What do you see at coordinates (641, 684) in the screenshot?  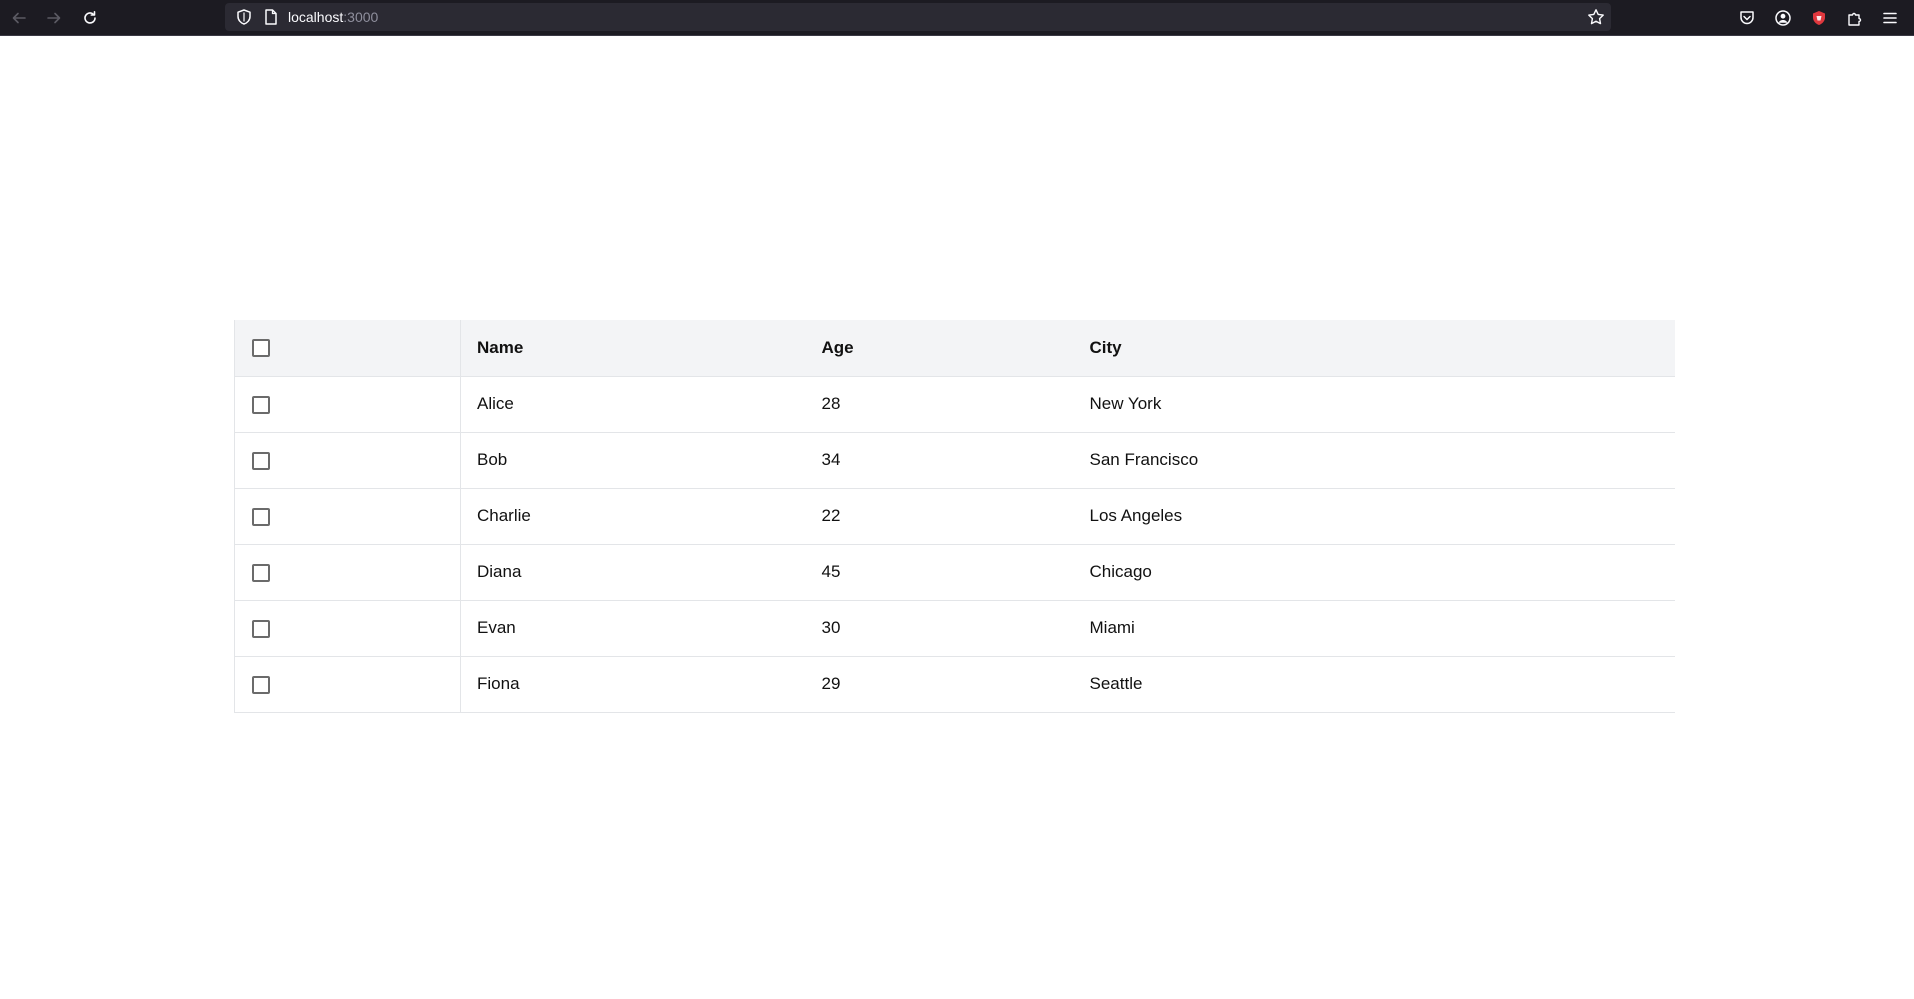 I see `cell-name: Fiona` at bounding box center [641, 684].